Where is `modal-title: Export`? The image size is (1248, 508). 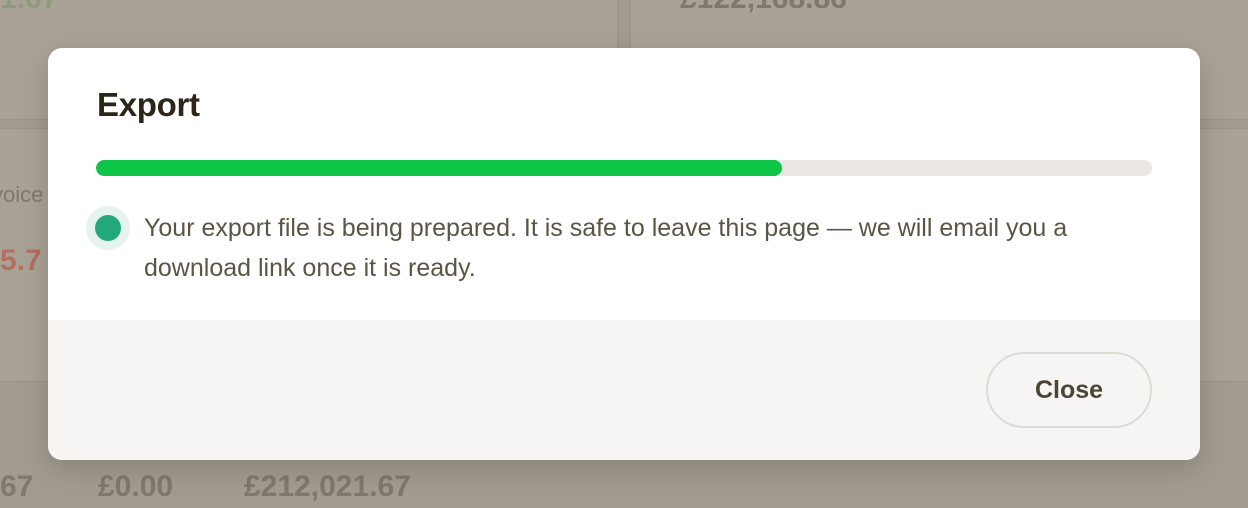
modal-title: Export is located at coordinates (148, 104).